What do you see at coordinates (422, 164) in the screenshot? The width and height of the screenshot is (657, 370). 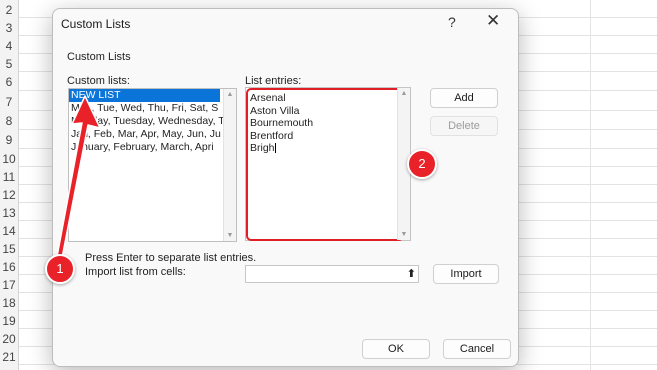 I see `callout-badge-2: 2` at bounding box center [422, 164].